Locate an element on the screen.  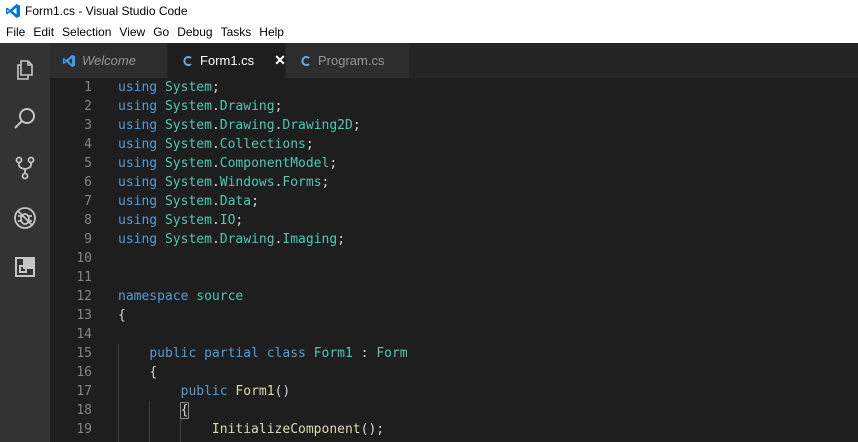
code-line: 14 is located at coordinates (454, 334).